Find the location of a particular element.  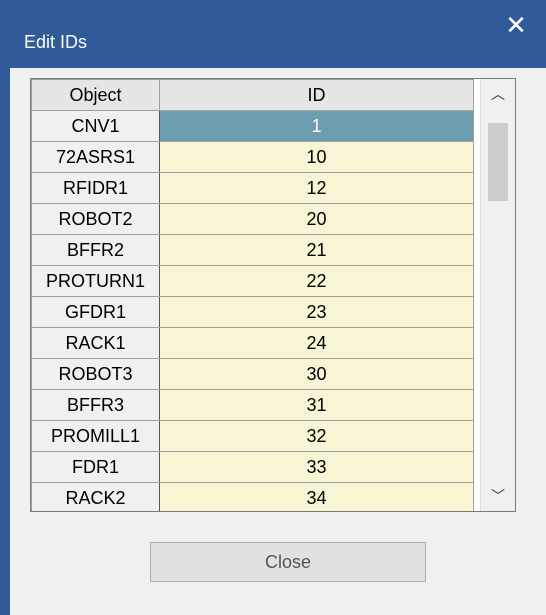

scrollbar-thumb is located at coordinates (498, 162).